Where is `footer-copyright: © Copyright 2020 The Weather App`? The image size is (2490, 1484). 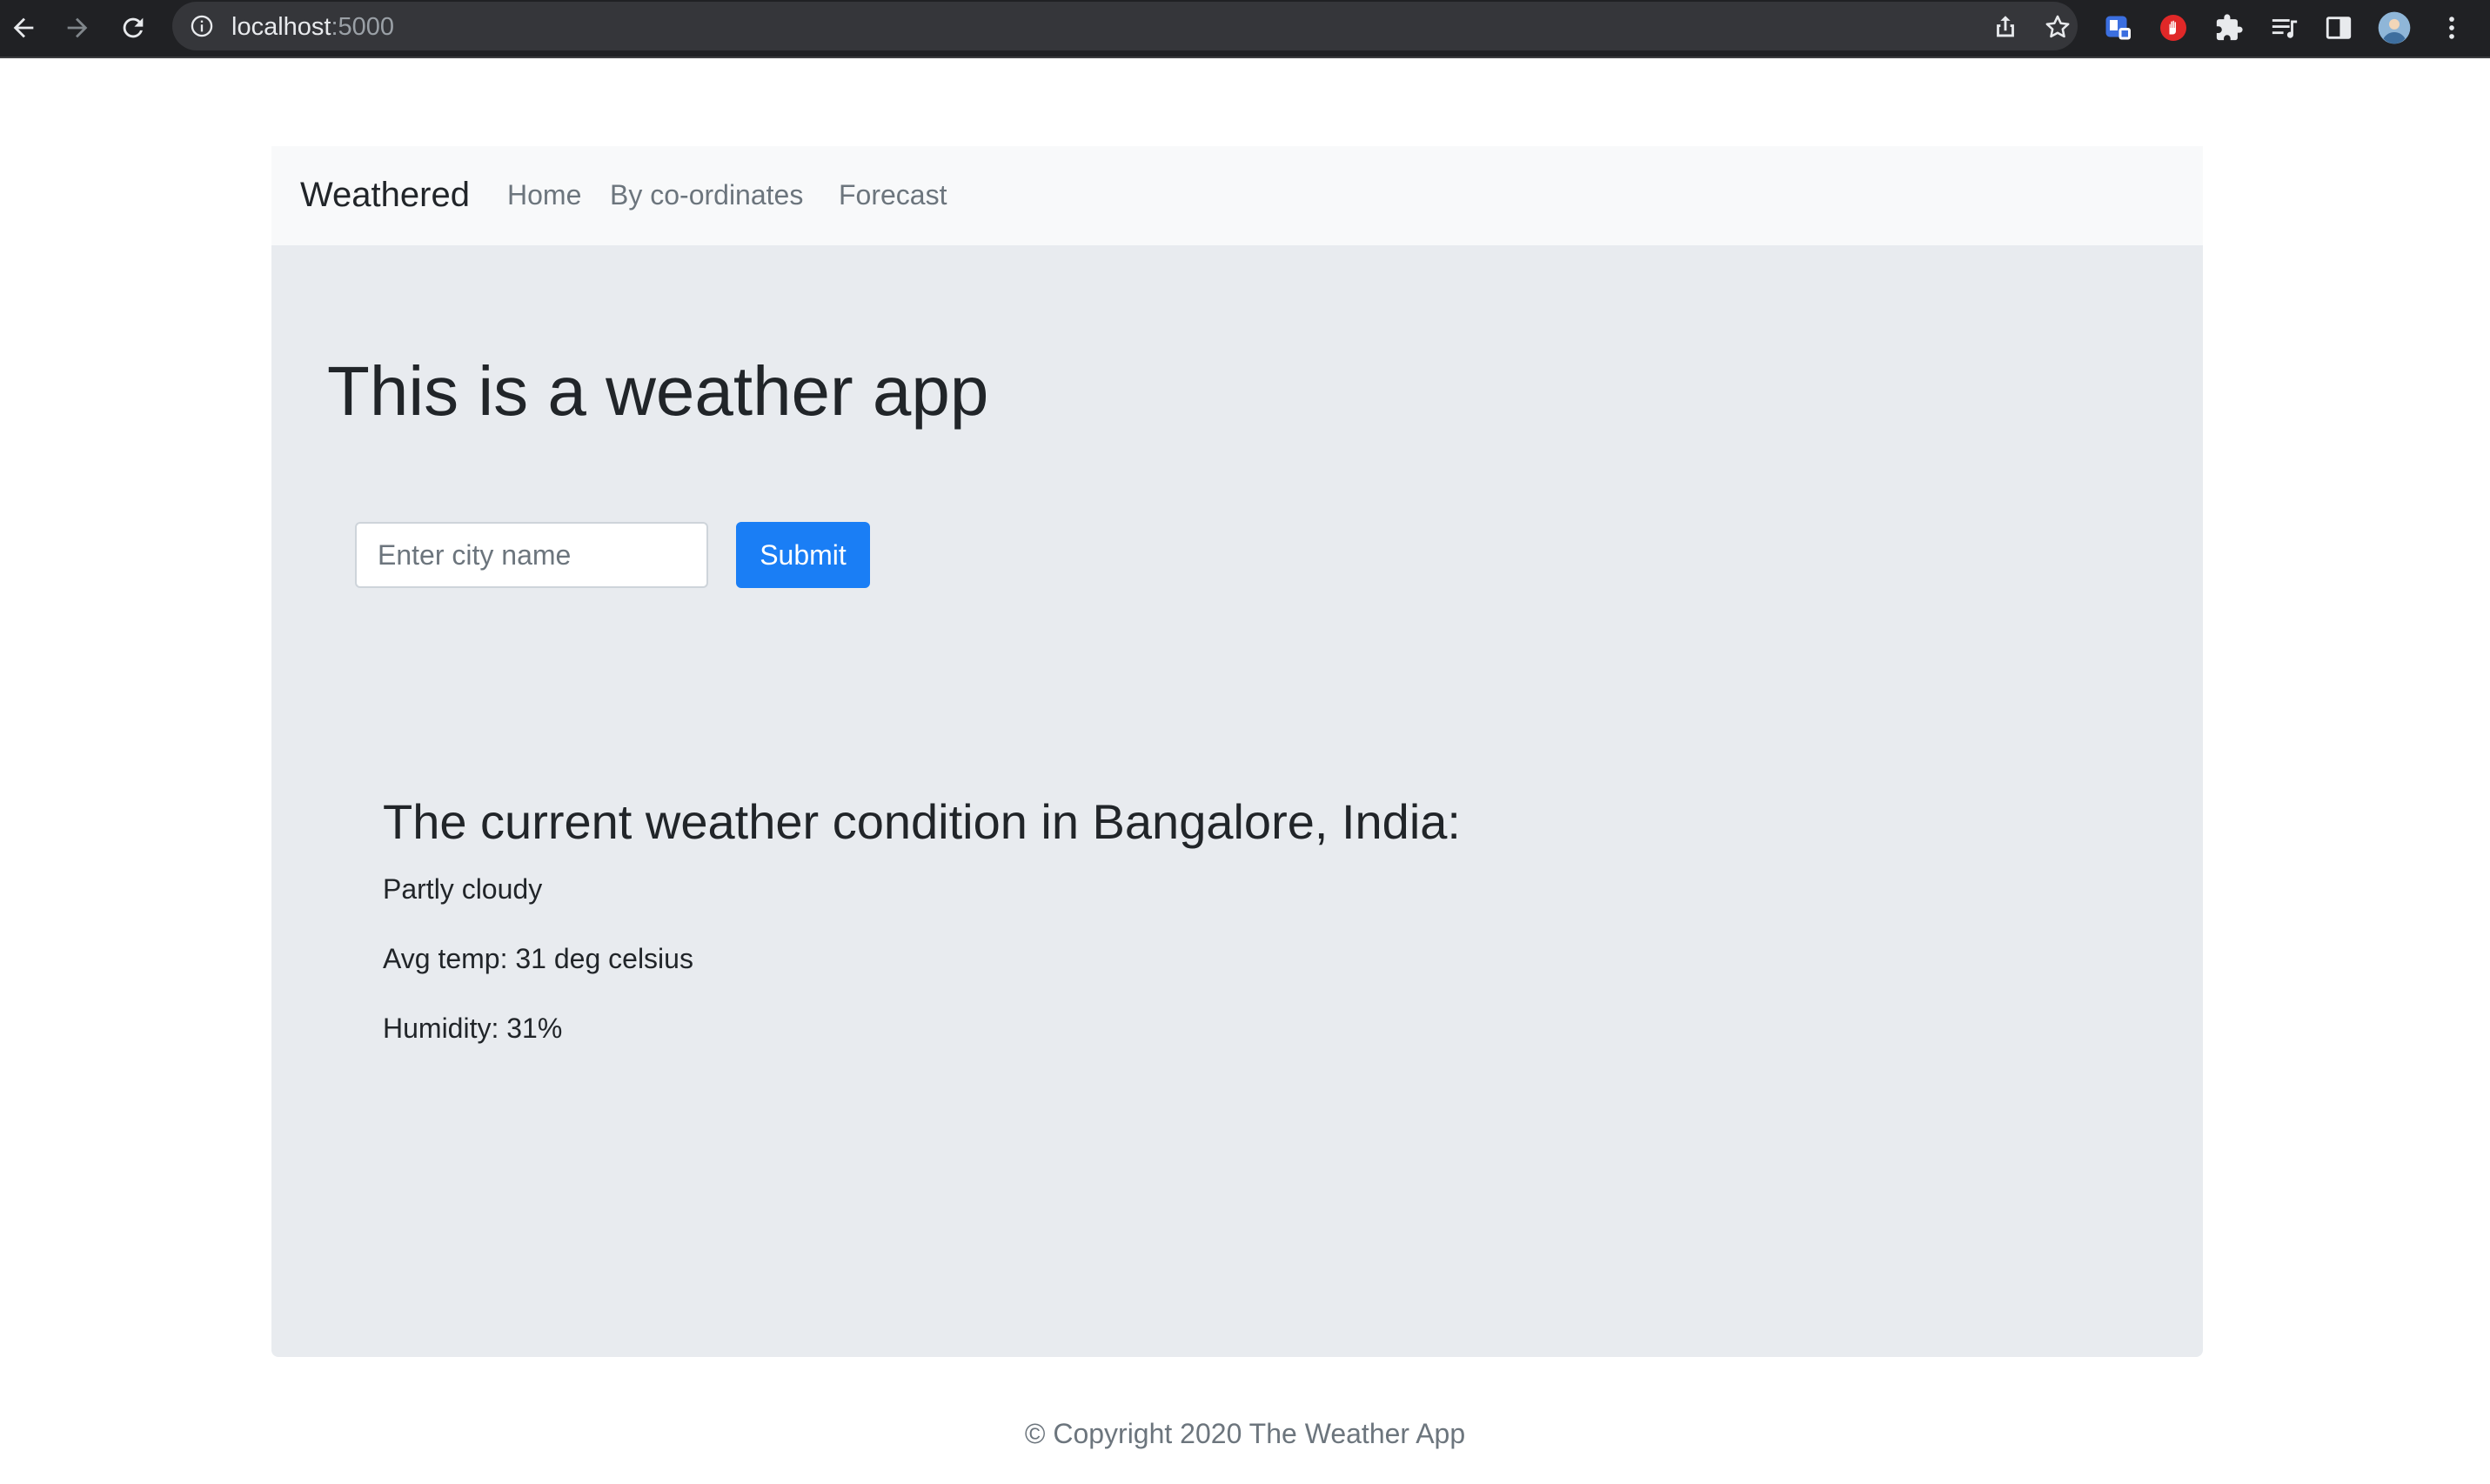
footer-copyright: © Copyright 2020 The Weather App is located at coordinates (1245, 1433).